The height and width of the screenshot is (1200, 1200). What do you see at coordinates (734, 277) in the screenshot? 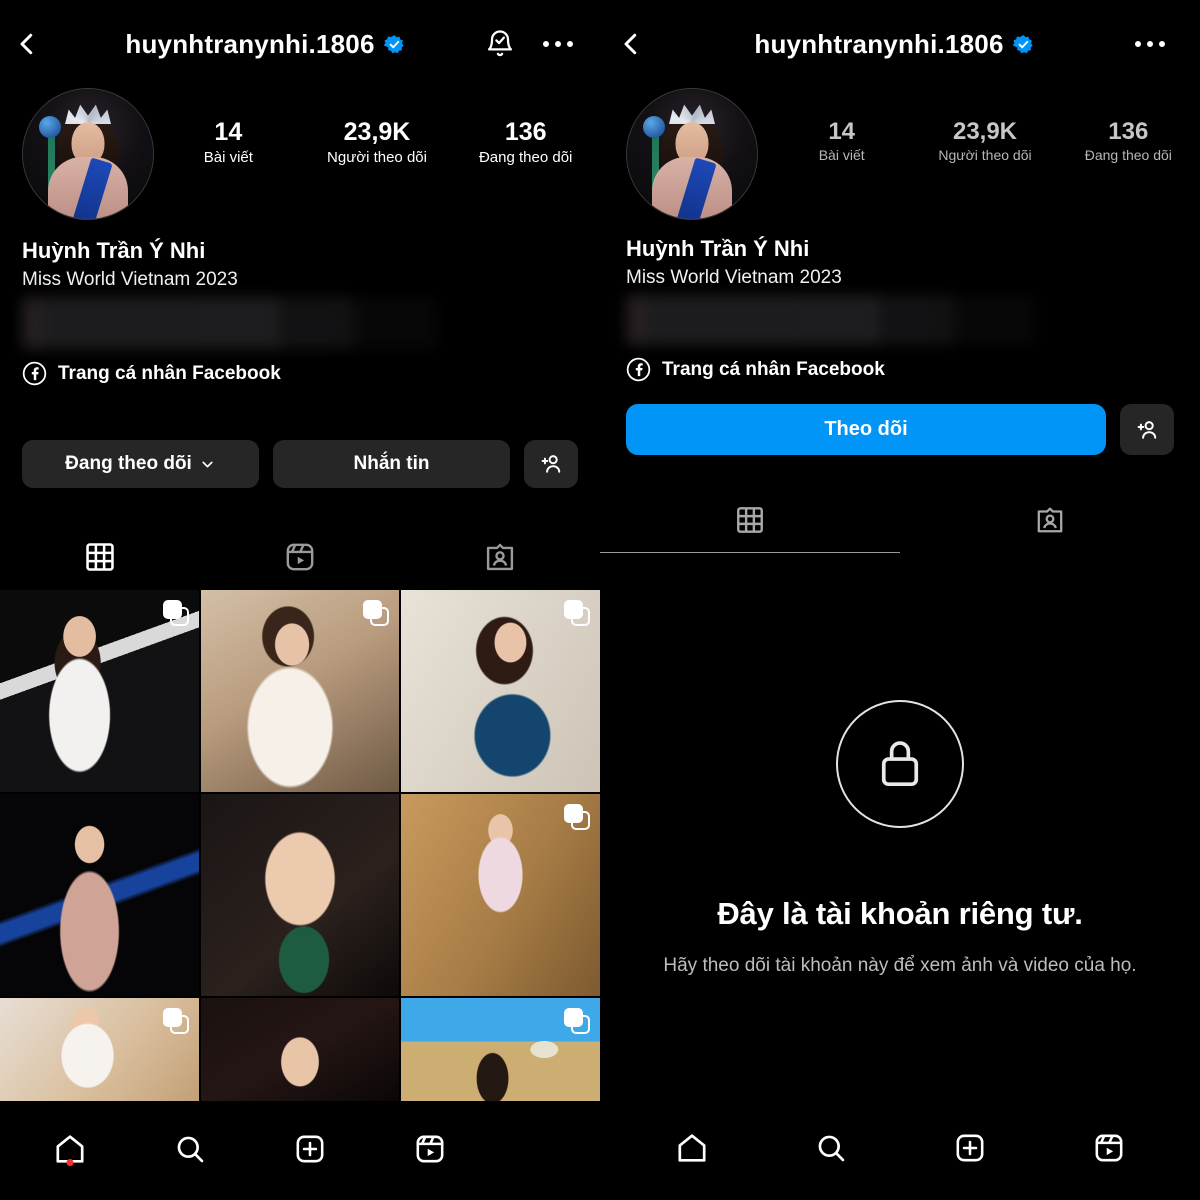
I see `profile-title: Miss World Vietnam 2023` at bounding box center [734, 277].